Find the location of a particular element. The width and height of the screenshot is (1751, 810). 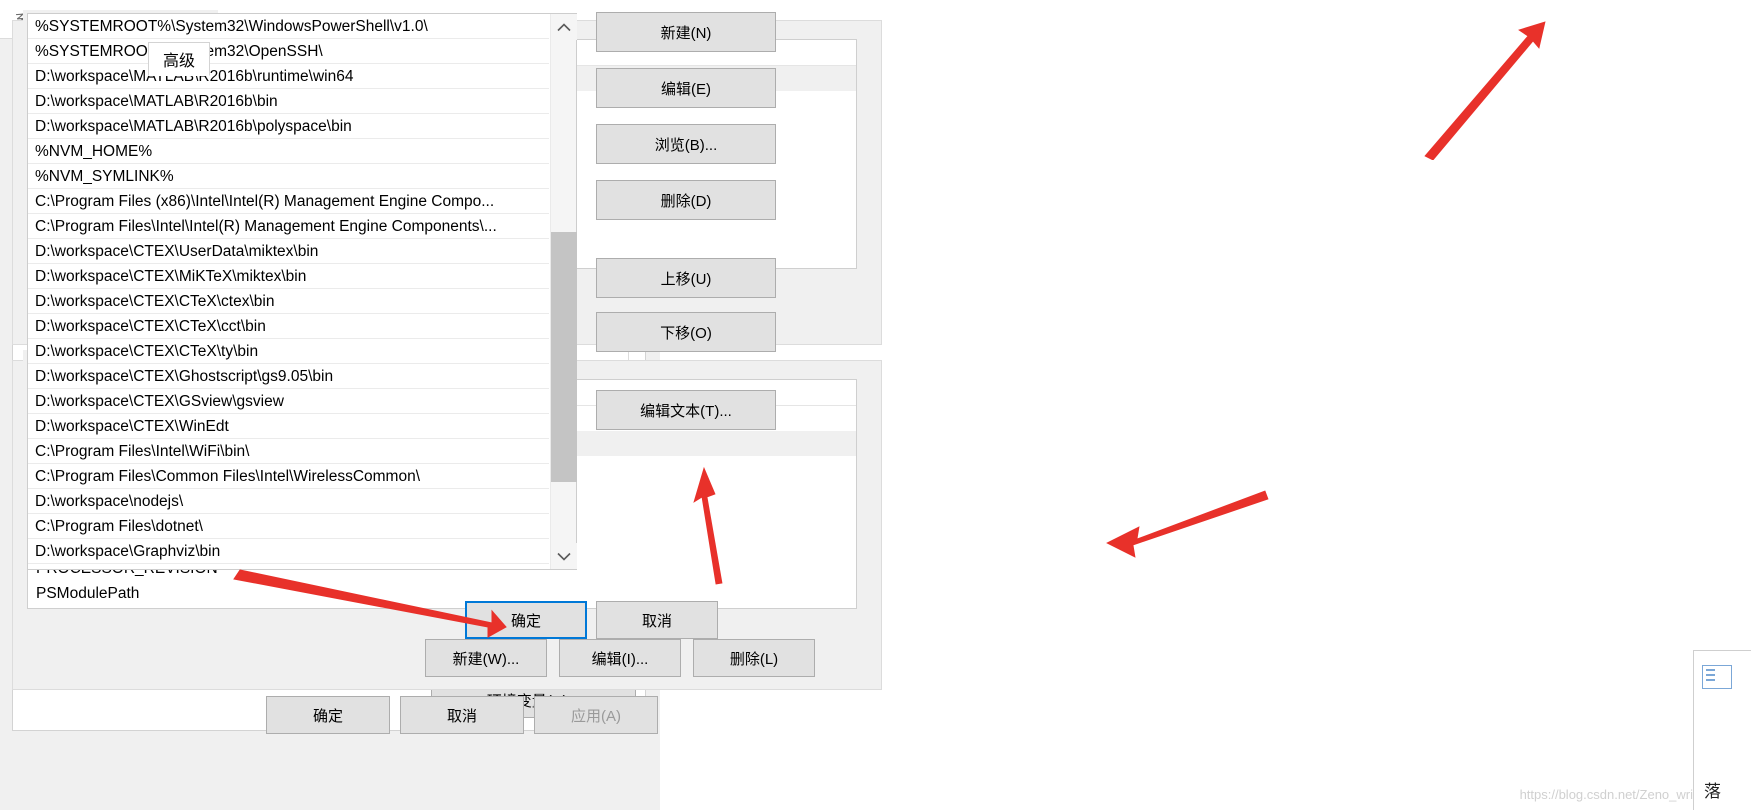

watermark: https://blog.csdn.net/Zeno_wri is located at coordinates (1606, 794).